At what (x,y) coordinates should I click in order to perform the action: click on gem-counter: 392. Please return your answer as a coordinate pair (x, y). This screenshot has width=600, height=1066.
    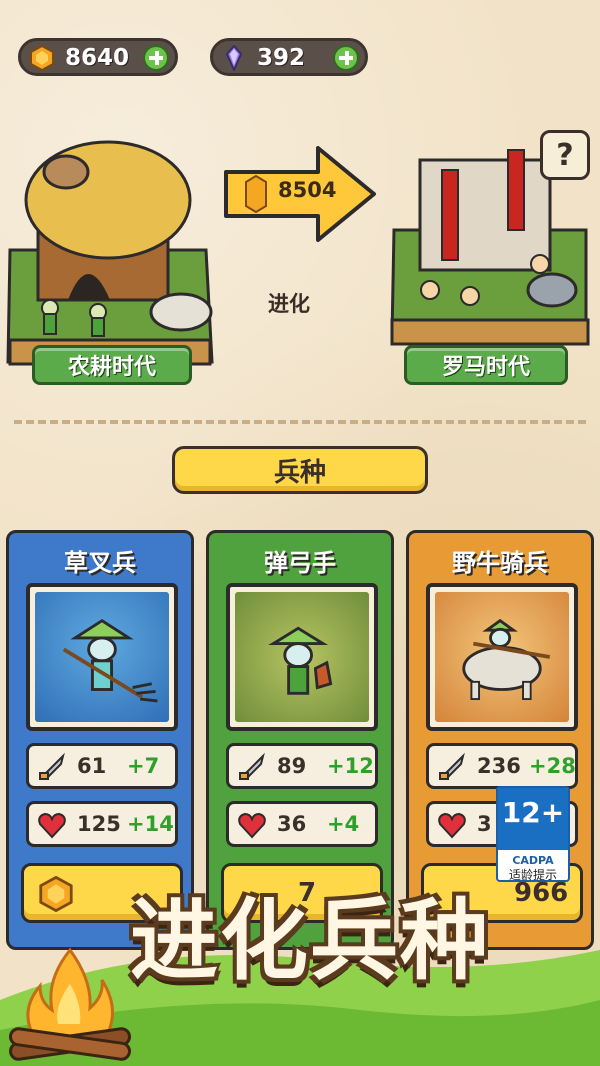
    Looking at the image, I should click on (289, 57).